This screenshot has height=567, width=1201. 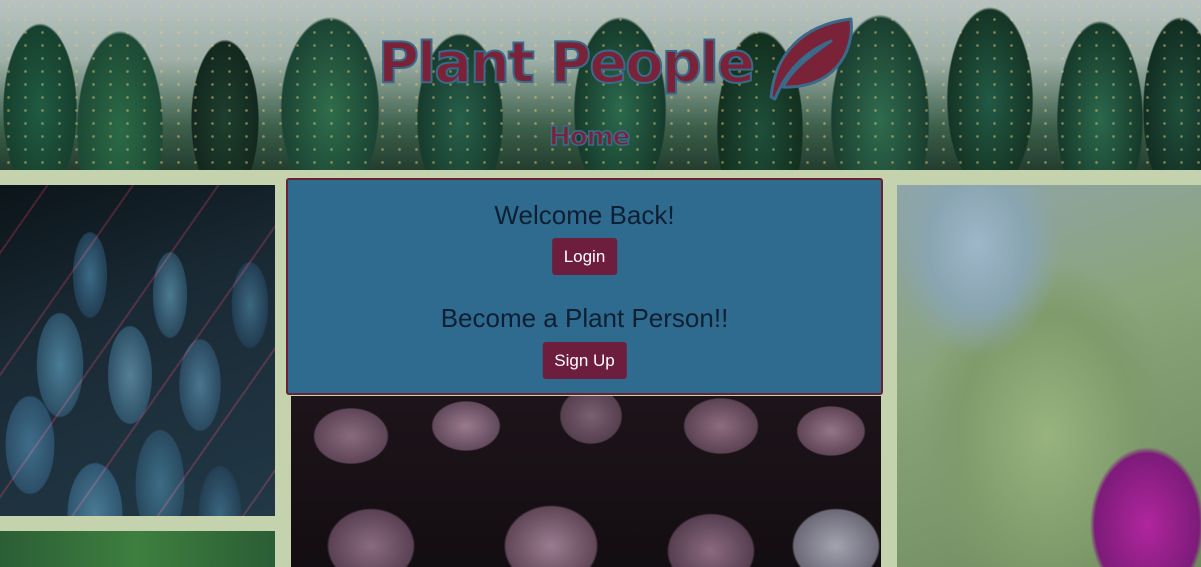 What do you see at coordinates (584, 360) in the screenshot?
I see `signup-button: Sign Up` at bounding box center [584, 360].